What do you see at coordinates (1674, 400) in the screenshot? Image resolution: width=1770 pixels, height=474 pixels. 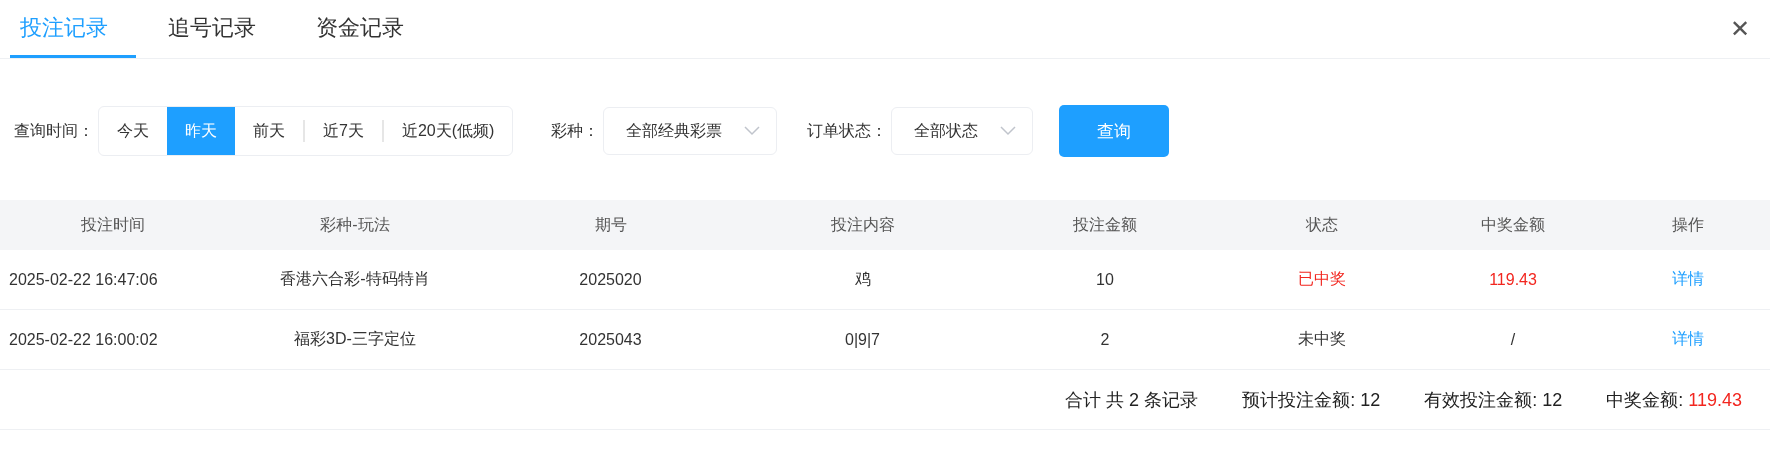 I see `summary-text: 中奖金额: 119.43` at bounding box center [1674, 400].